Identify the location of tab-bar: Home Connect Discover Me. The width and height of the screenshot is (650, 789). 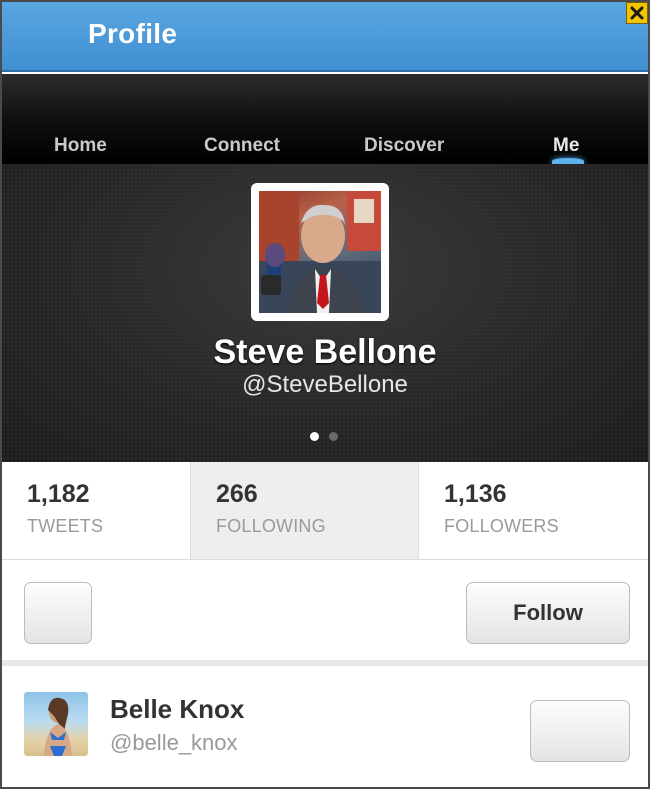
(325, 119).